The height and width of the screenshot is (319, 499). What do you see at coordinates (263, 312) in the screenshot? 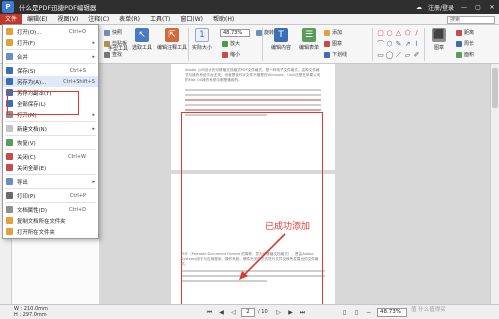
I see `page-total: / 10` at bounding box center [263, 312].